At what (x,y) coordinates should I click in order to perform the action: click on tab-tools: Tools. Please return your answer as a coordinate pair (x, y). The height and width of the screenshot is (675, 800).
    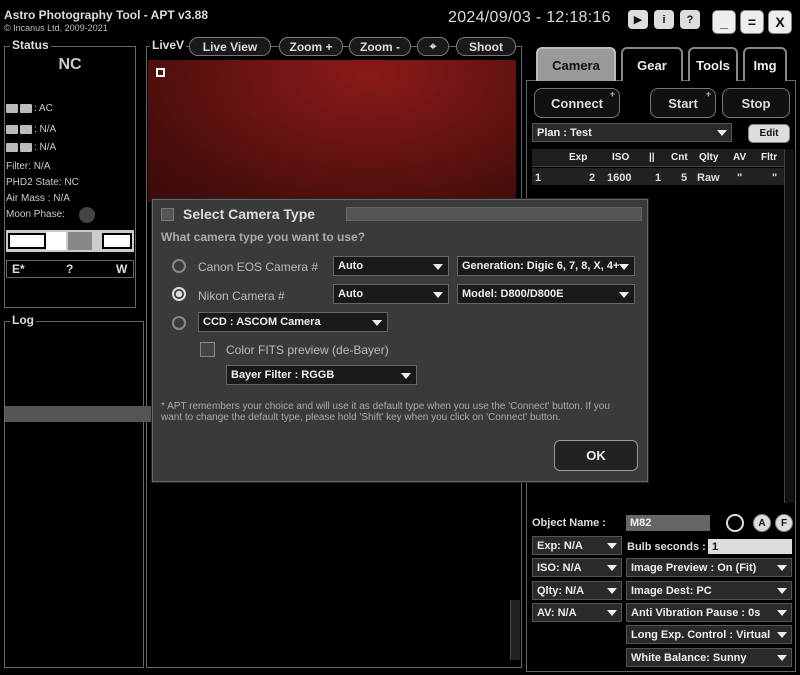
    Looking at the image, I should click on (713, 64).